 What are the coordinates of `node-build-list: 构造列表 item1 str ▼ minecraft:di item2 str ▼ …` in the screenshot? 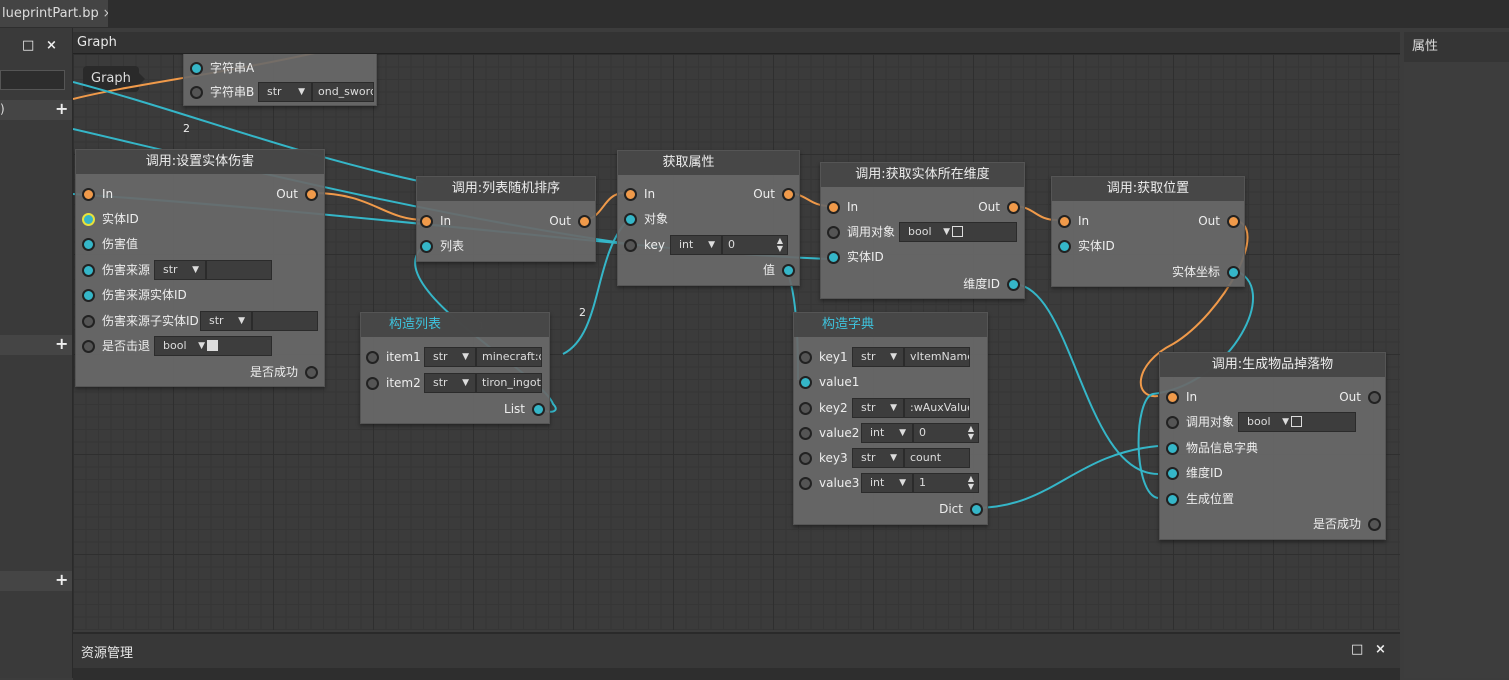 It's located at (455, 368).